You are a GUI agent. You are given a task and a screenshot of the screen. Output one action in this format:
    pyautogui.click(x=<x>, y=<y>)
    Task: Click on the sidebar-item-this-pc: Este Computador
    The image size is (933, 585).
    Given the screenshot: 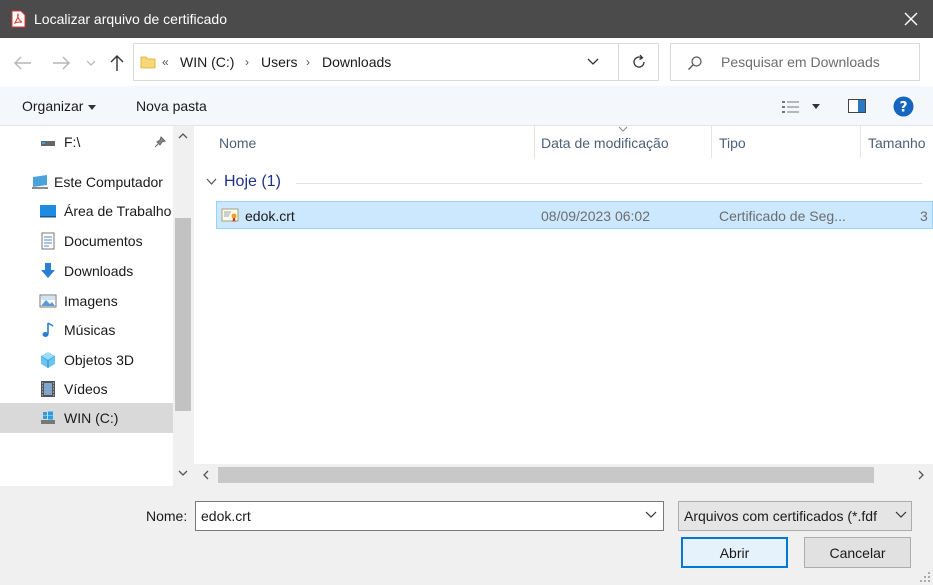 What is the action you would take?
    pyautogui.click(x=86, y=182)
    